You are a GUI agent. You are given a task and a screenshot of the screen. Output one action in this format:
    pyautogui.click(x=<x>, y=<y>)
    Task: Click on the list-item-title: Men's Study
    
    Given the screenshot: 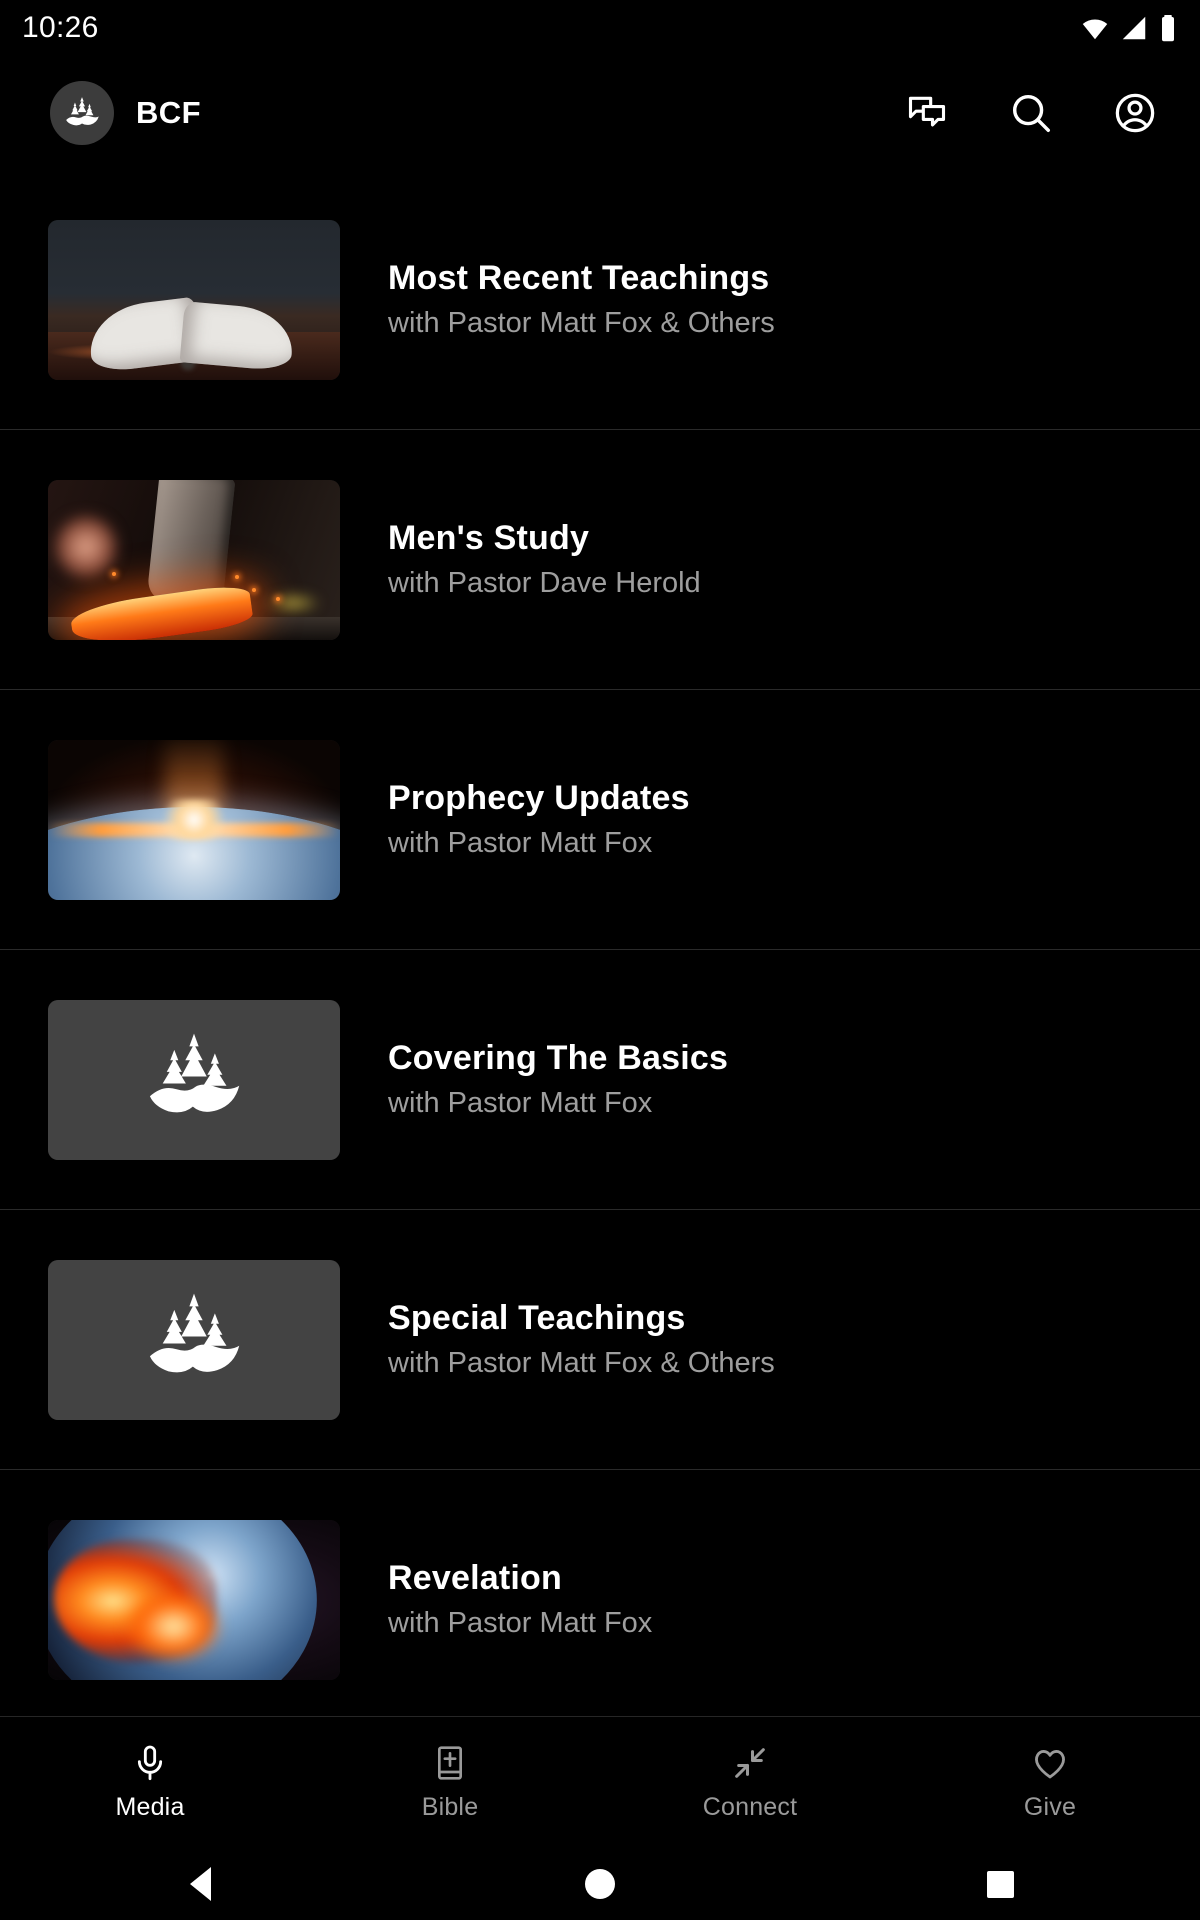 What is the action you would take?
    pyautogui.click(x=489, y=537)
    